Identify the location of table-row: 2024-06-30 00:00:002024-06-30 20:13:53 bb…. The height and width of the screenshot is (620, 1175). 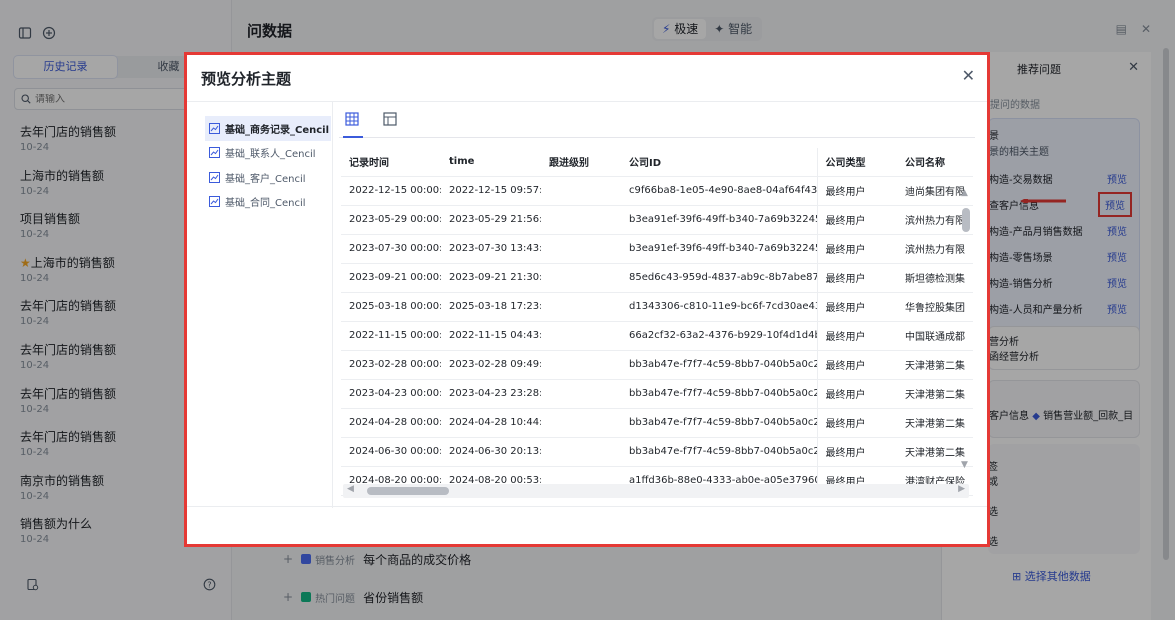
(657, 452).